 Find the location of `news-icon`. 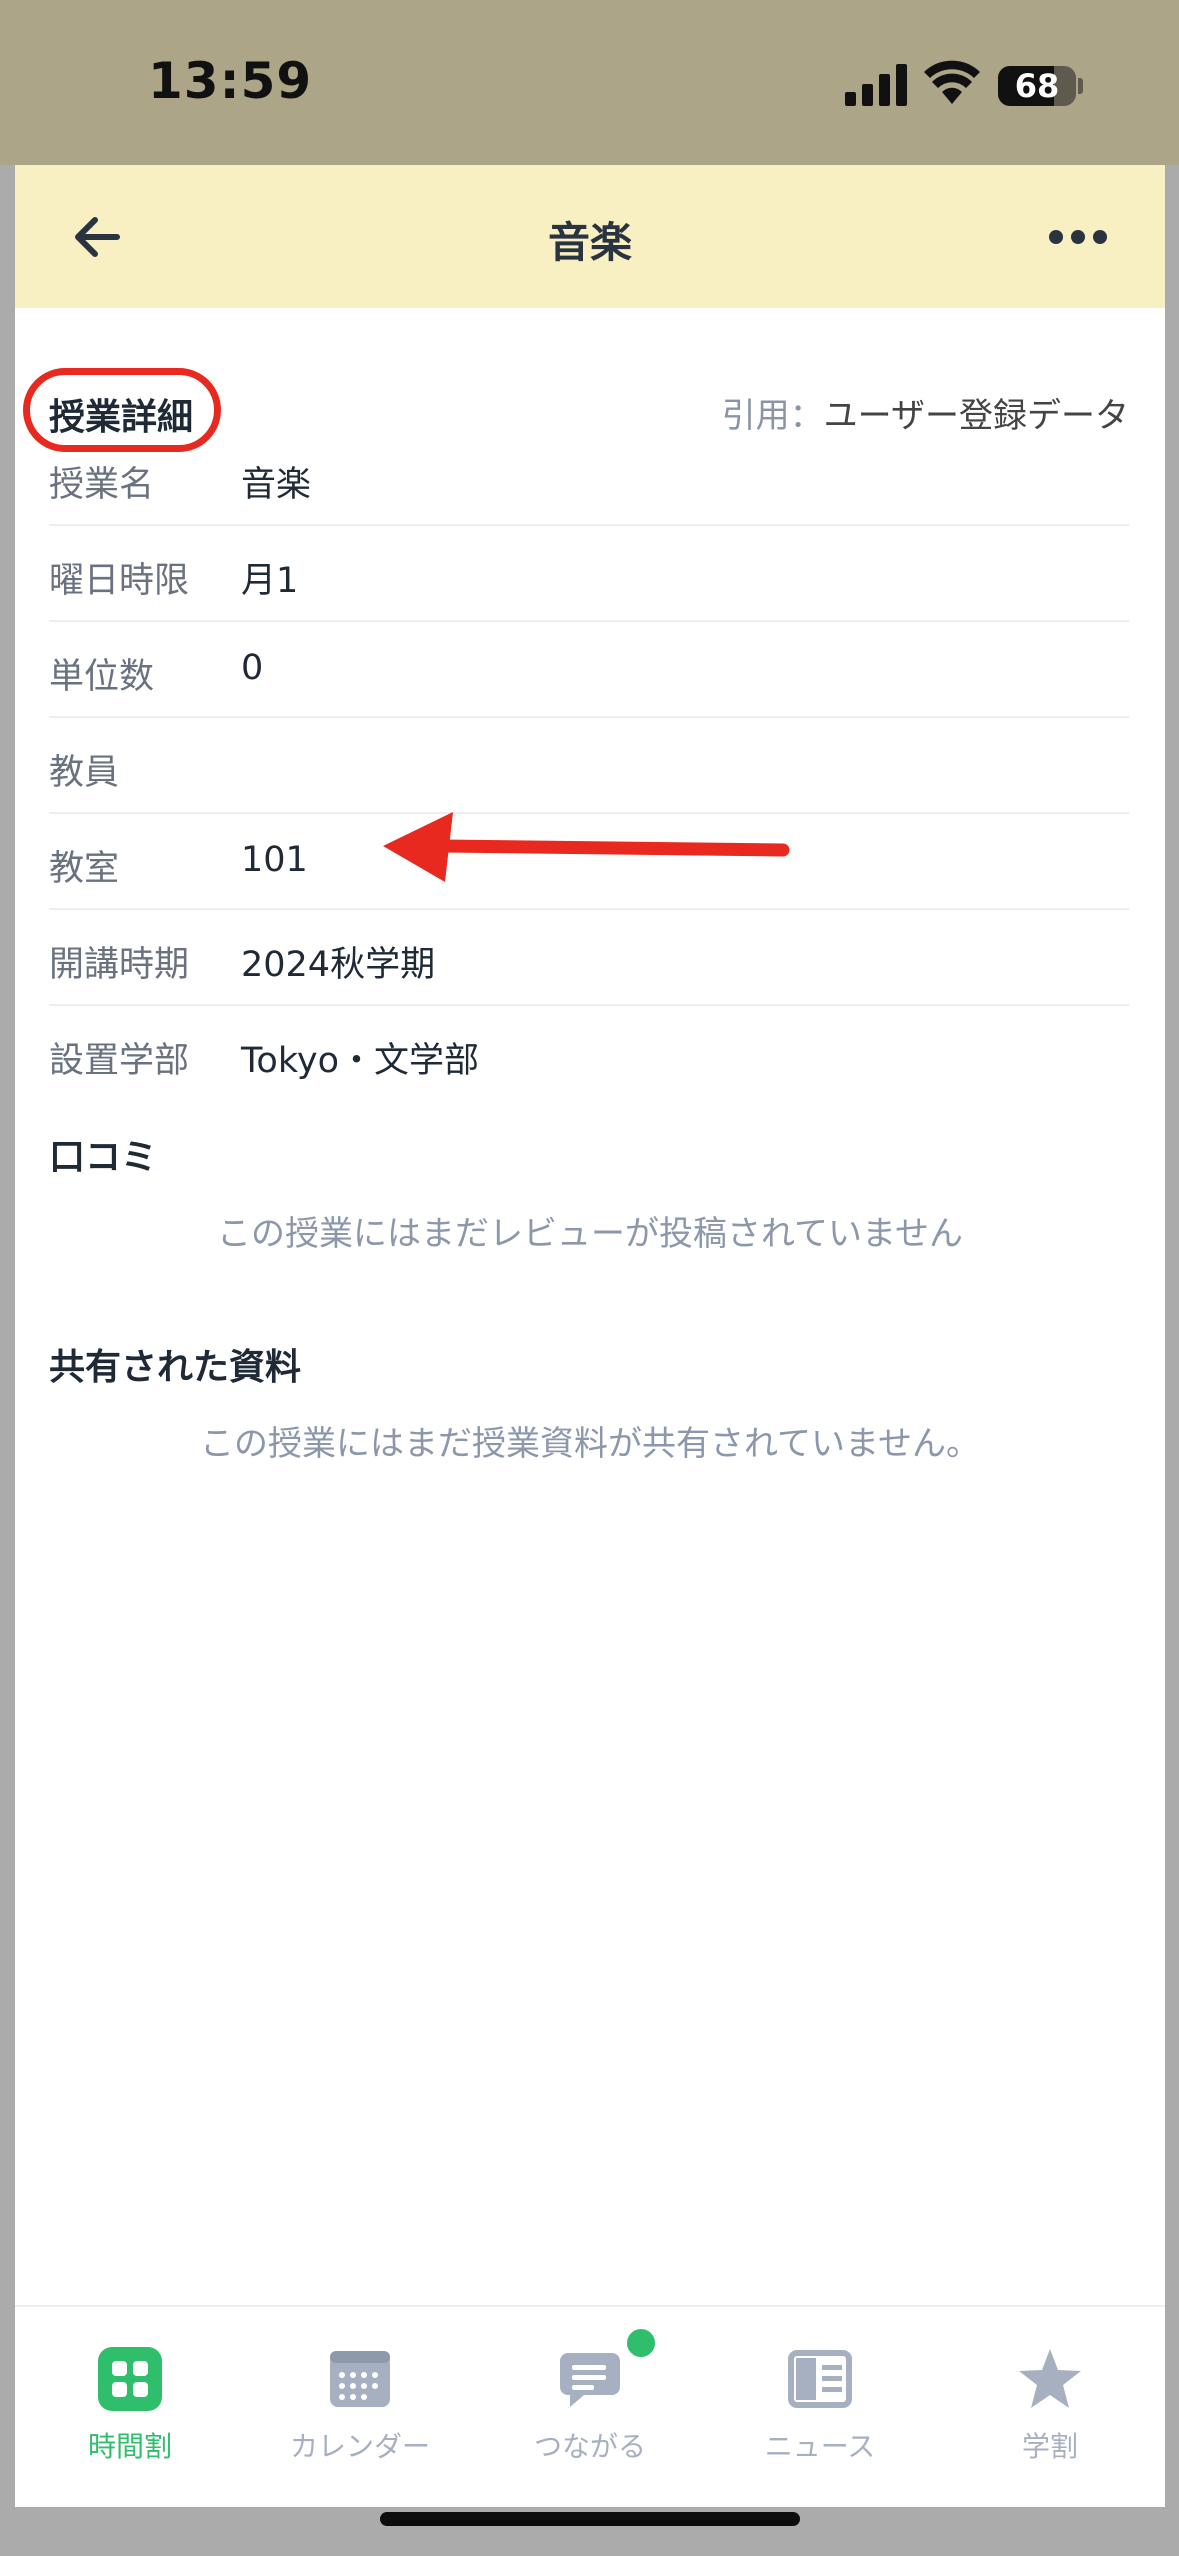

news-icon is located at coordinates (820, 2379).